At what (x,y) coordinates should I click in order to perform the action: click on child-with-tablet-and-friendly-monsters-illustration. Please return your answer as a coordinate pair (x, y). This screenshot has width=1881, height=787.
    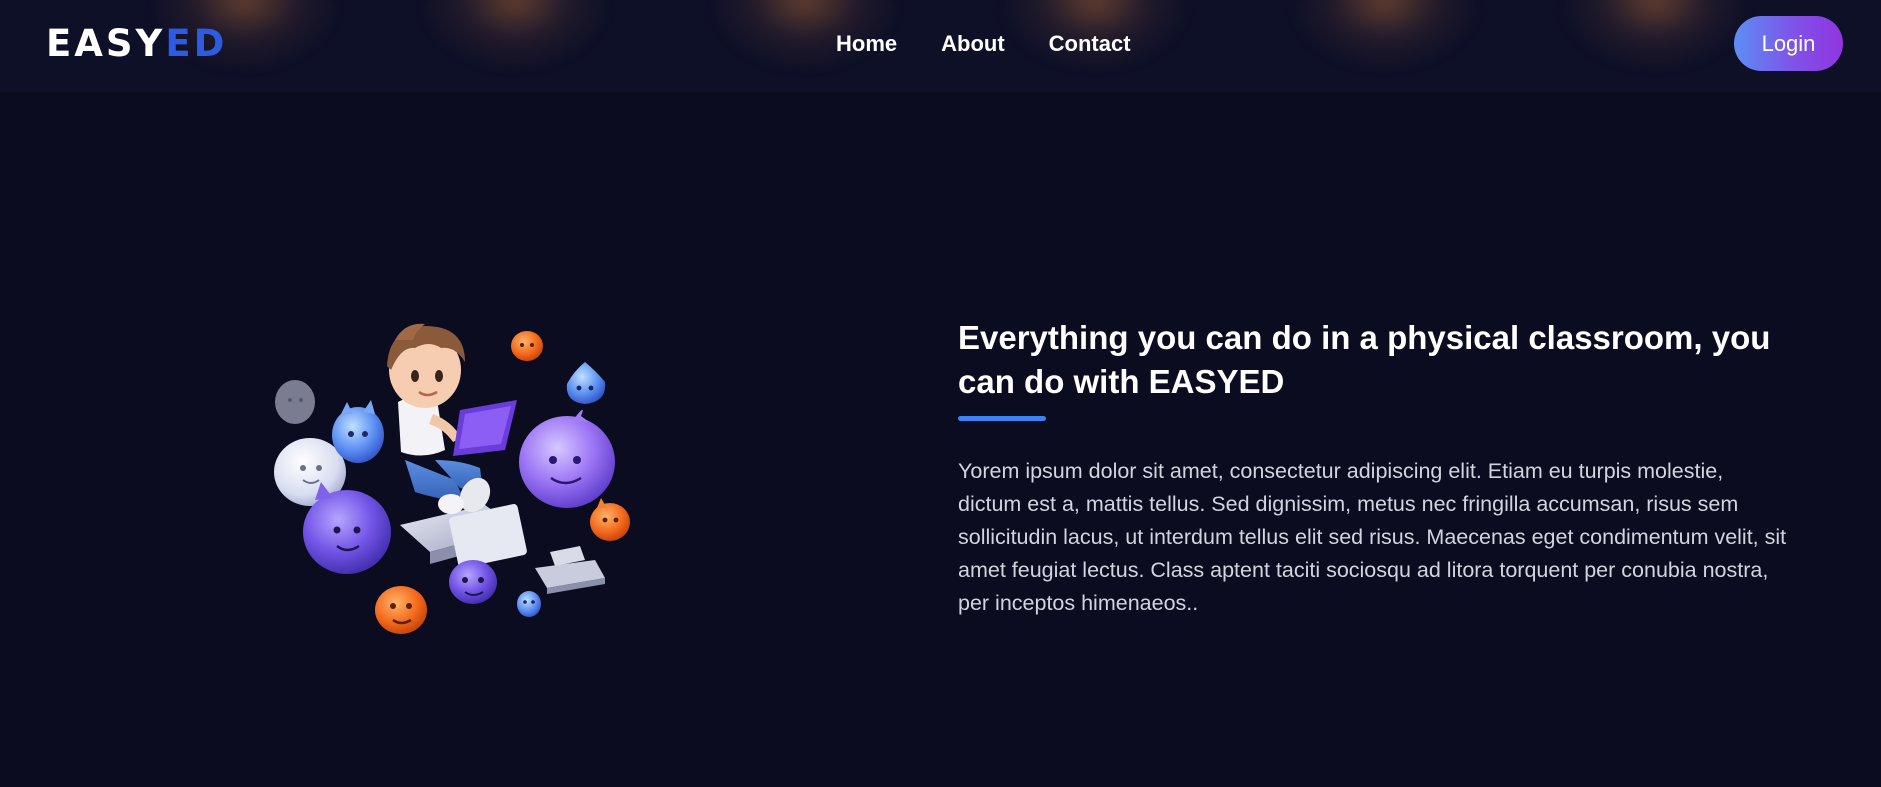
    Looking at the image, I should click on (455, 480).